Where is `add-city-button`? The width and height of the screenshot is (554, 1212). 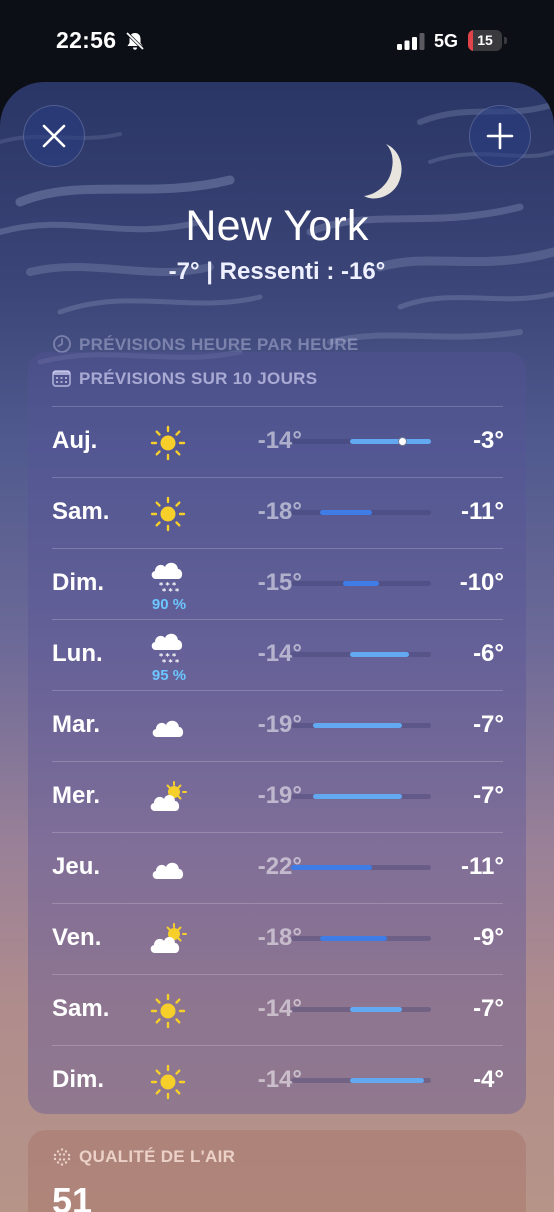 add-city-button is located at coordinates (500, 136).